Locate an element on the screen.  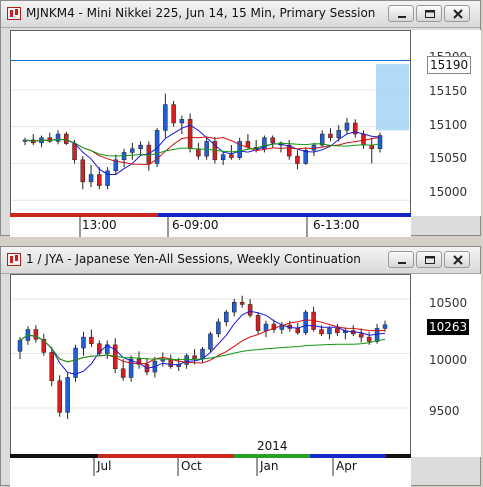
current-price-label: 15190 is located at coordinates (449, 65).